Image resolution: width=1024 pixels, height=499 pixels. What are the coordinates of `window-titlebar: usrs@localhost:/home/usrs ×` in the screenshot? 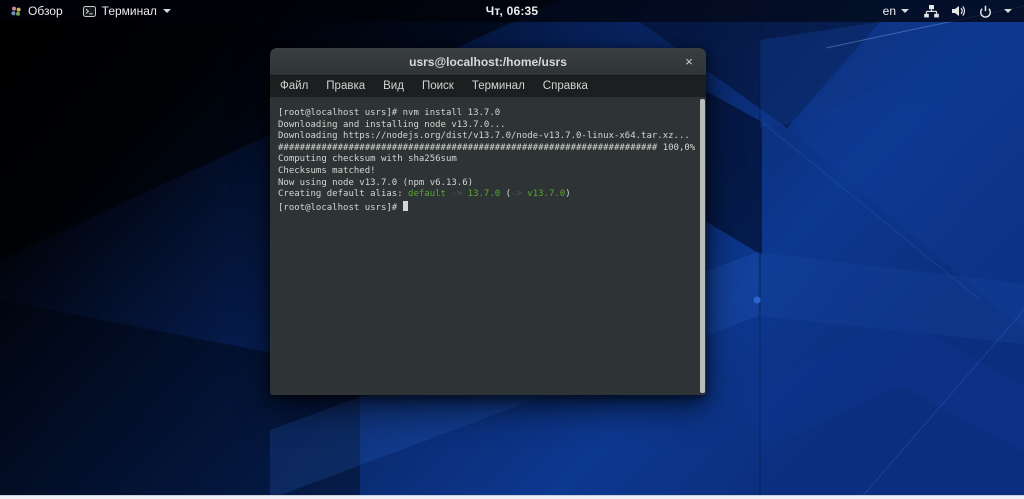 It's located at (488, 62).